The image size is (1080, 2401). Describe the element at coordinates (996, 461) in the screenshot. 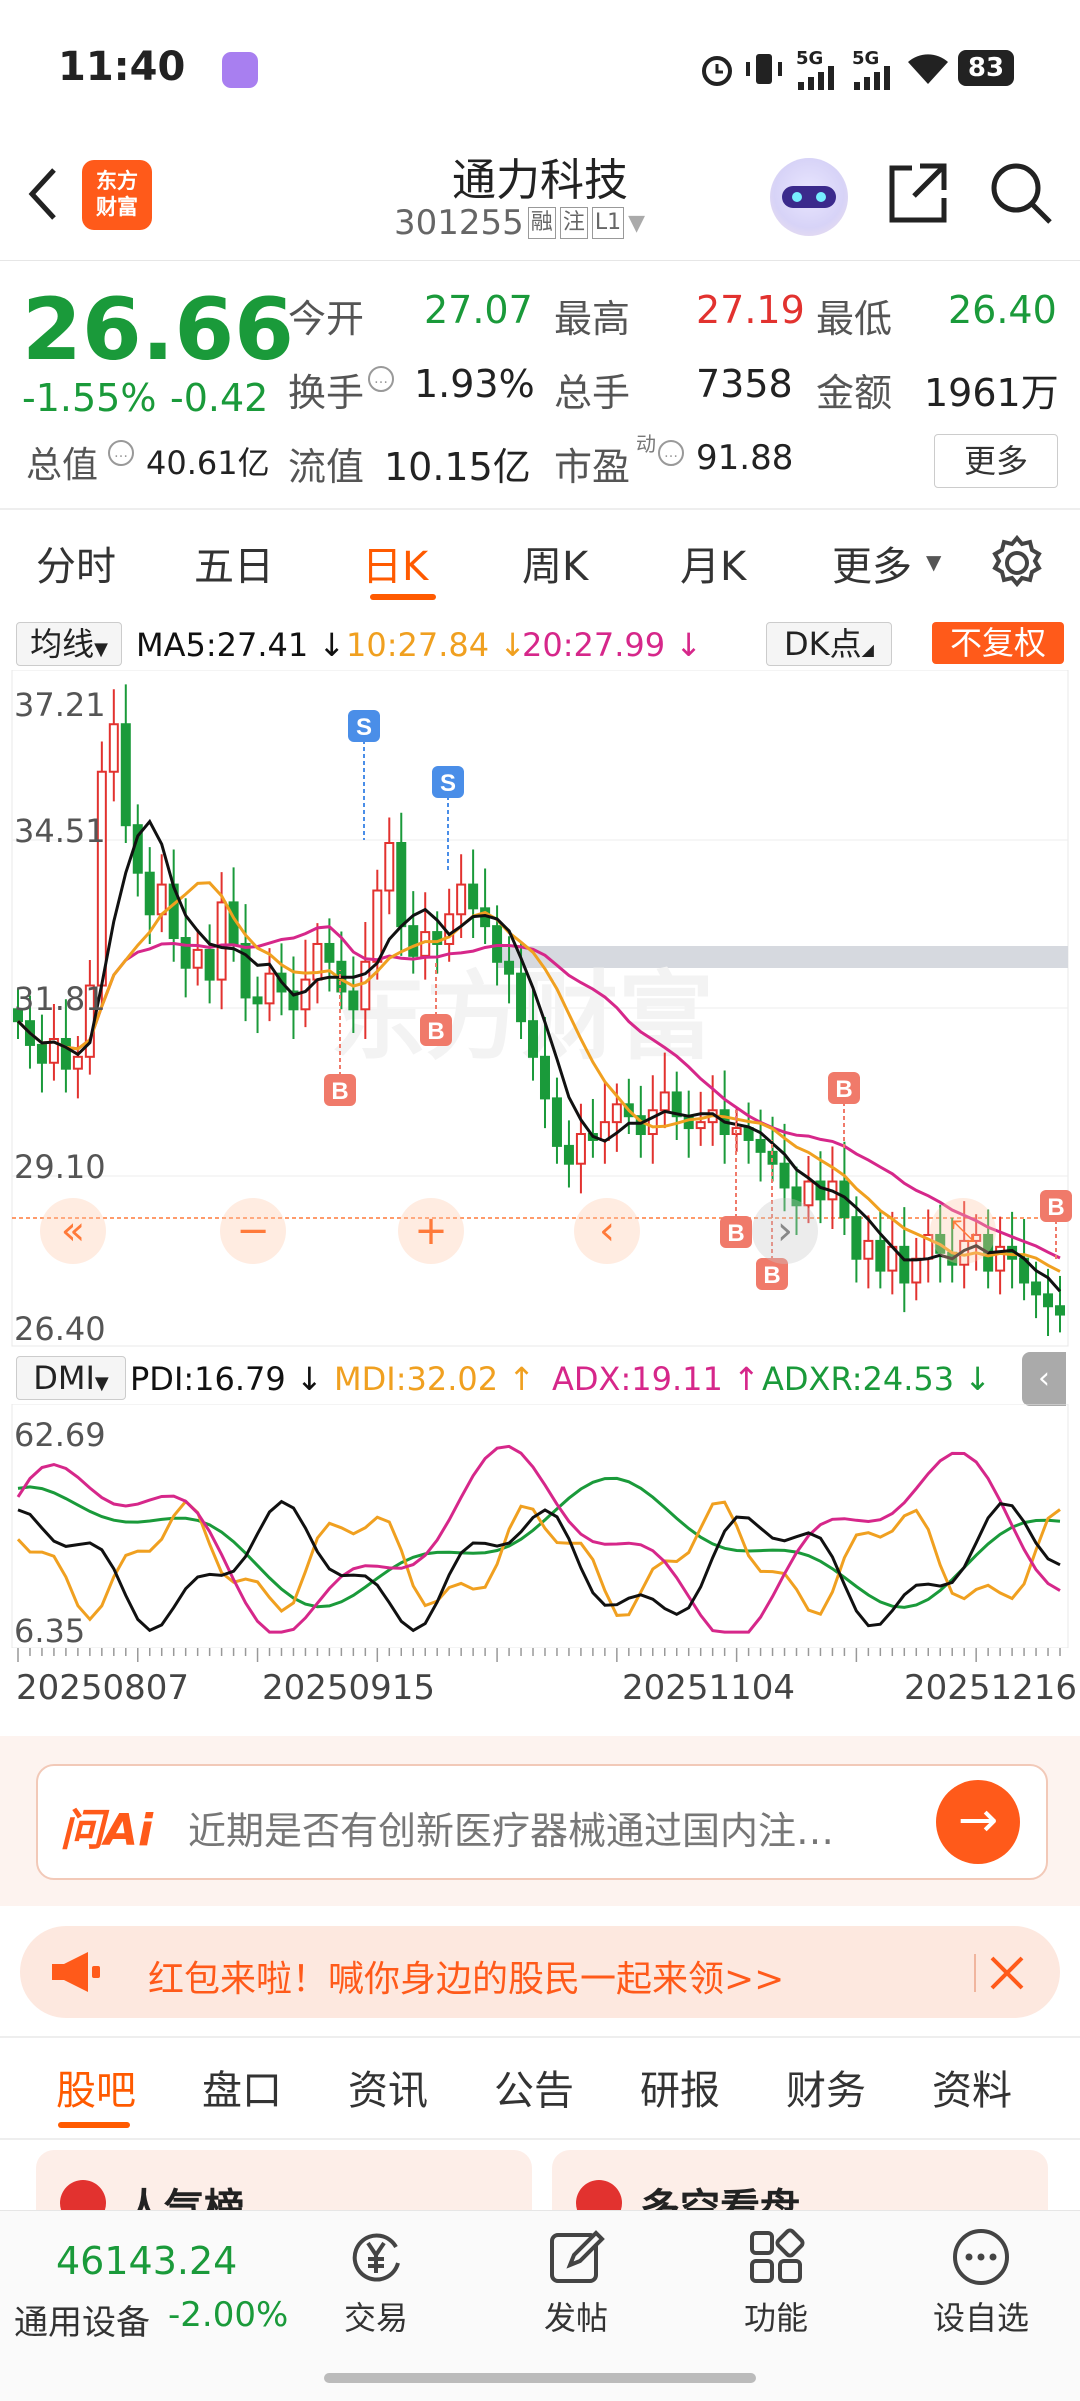

I see `more-button: 更多` at that location.